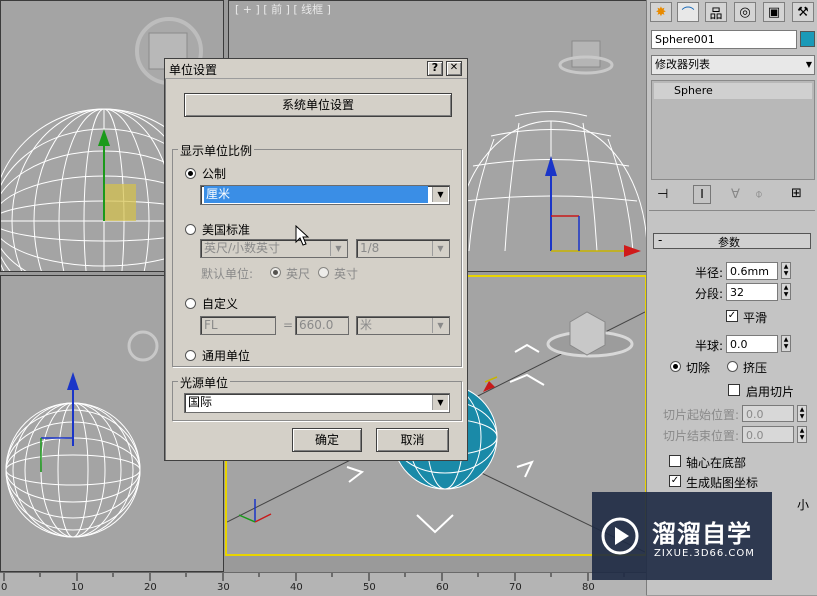  What do you see at coordinates (226, 356) in the screenshot?
I see `generic-units-label: 通用单位` at bounding box center [226, 356].